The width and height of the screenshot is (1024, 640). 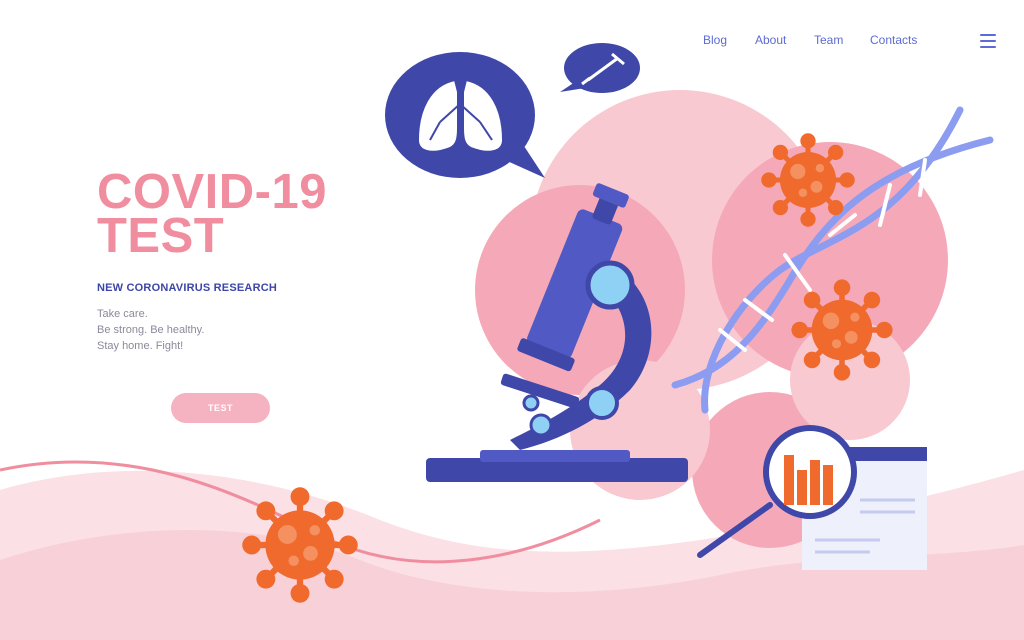 I want to click on page-title: COVID-19 TEST, so click(x=212, y=214).